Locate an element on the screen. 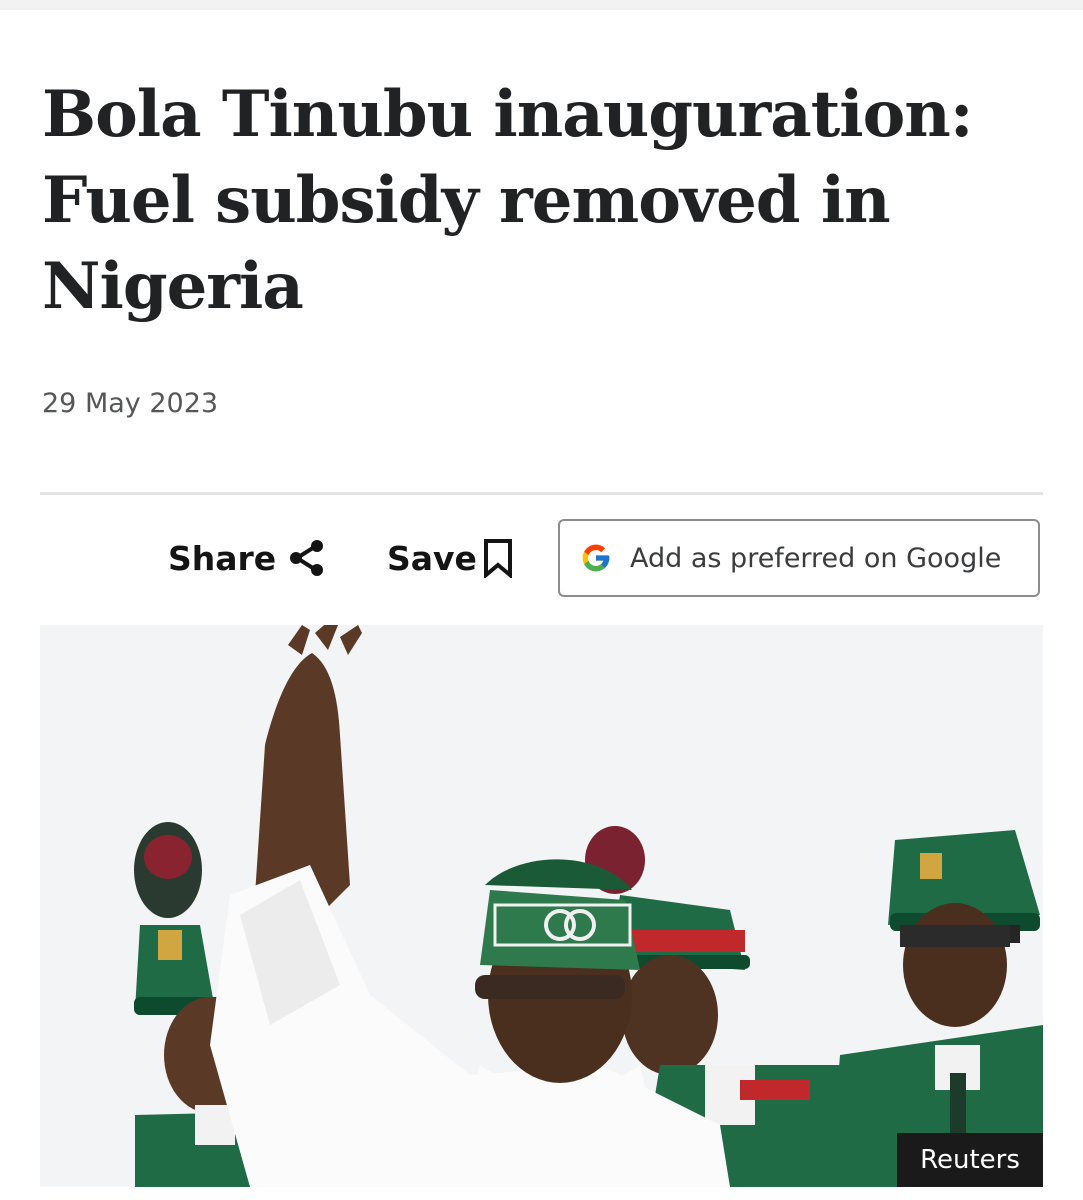 The height and width of the screenshot is (1200, 1083). share-icon is located at coordinates (307, 558).